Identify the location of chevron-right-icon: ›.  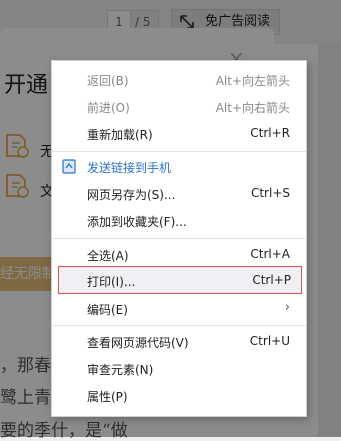
(287, 307).